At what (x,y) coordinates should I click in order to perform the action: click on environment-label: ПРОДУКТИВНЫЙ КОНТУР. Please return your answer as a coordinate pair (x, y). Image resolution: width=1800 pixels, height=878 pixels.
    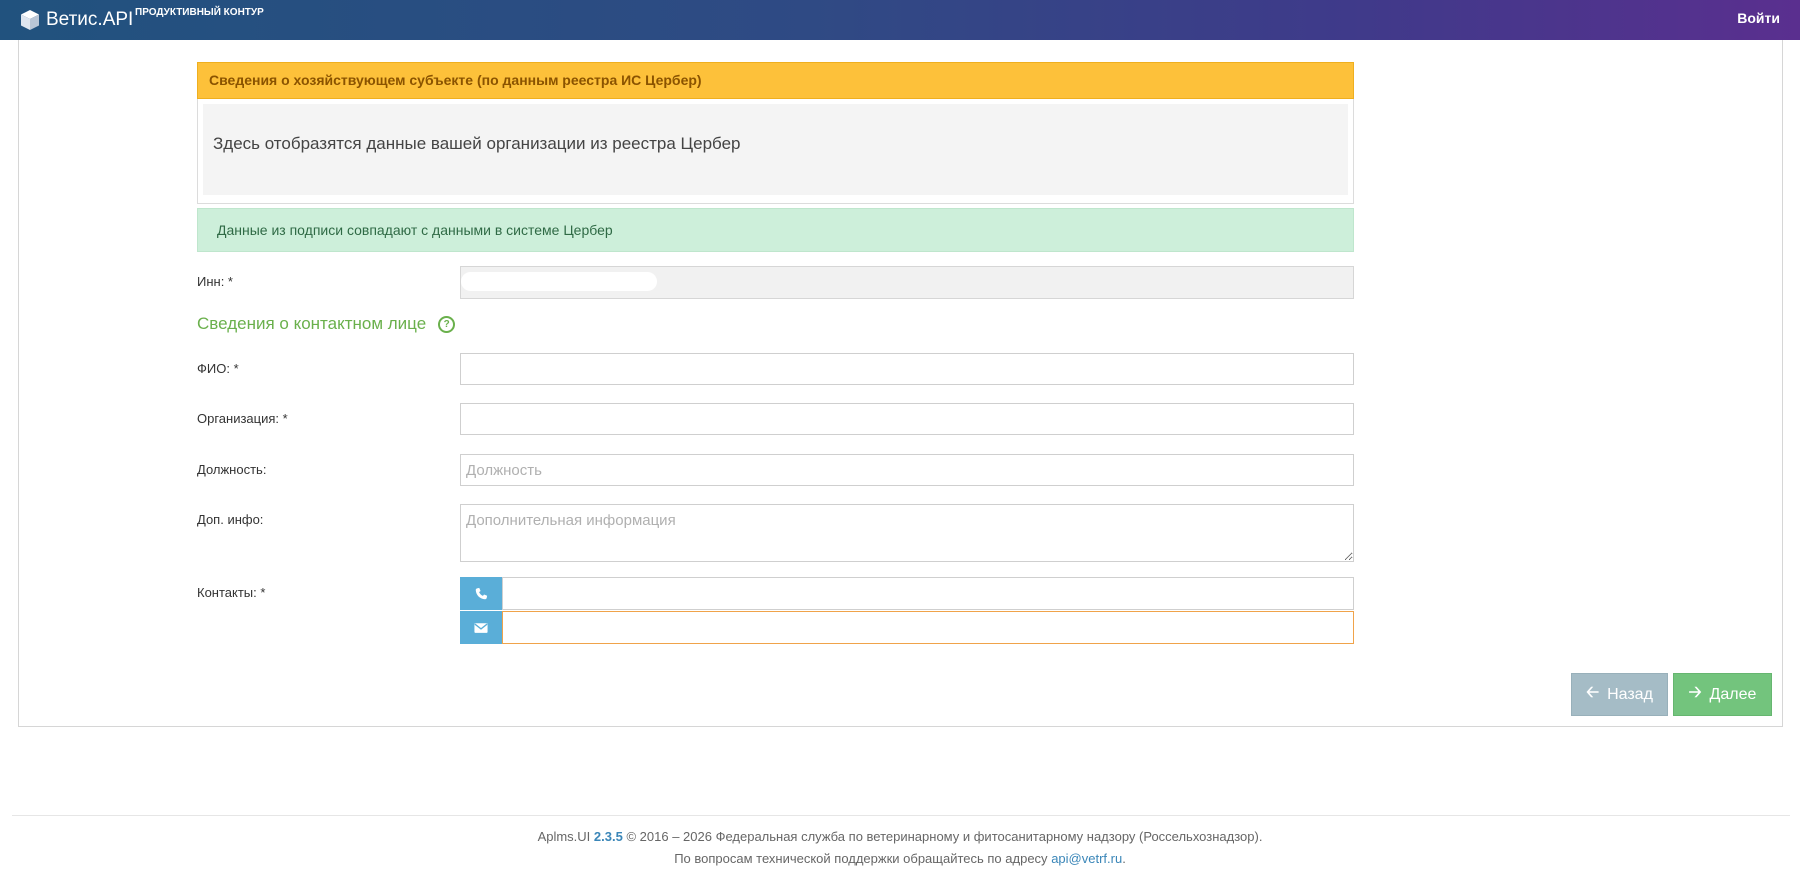
    Looking at the image, I should click on (199, 12).